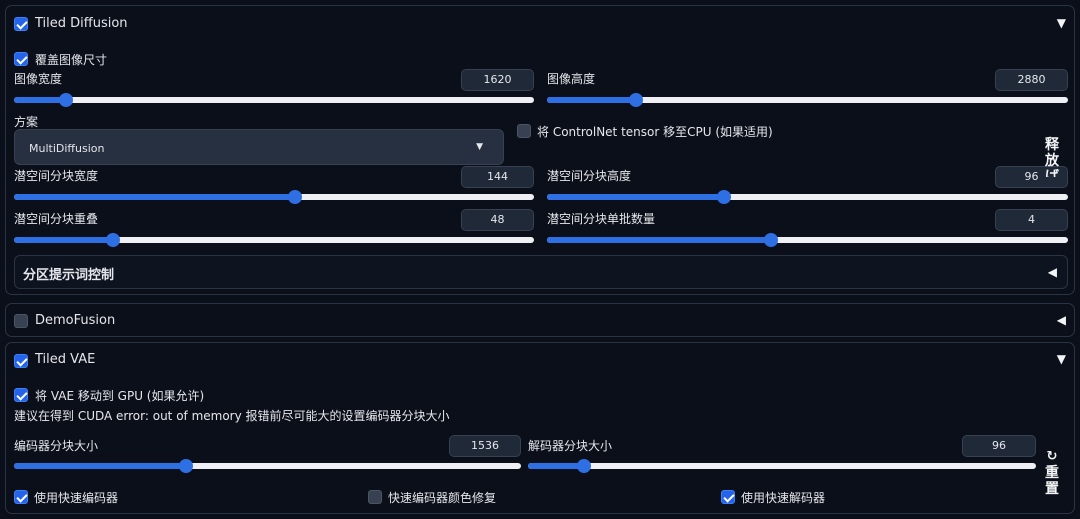 The height and width of the screenshot is (519, 1080). What do you see at coordinates (56, 219) in the screenshot?
I see `tile-overlap-label: 潜空间分块重叠` at bounding box center [56, 219].